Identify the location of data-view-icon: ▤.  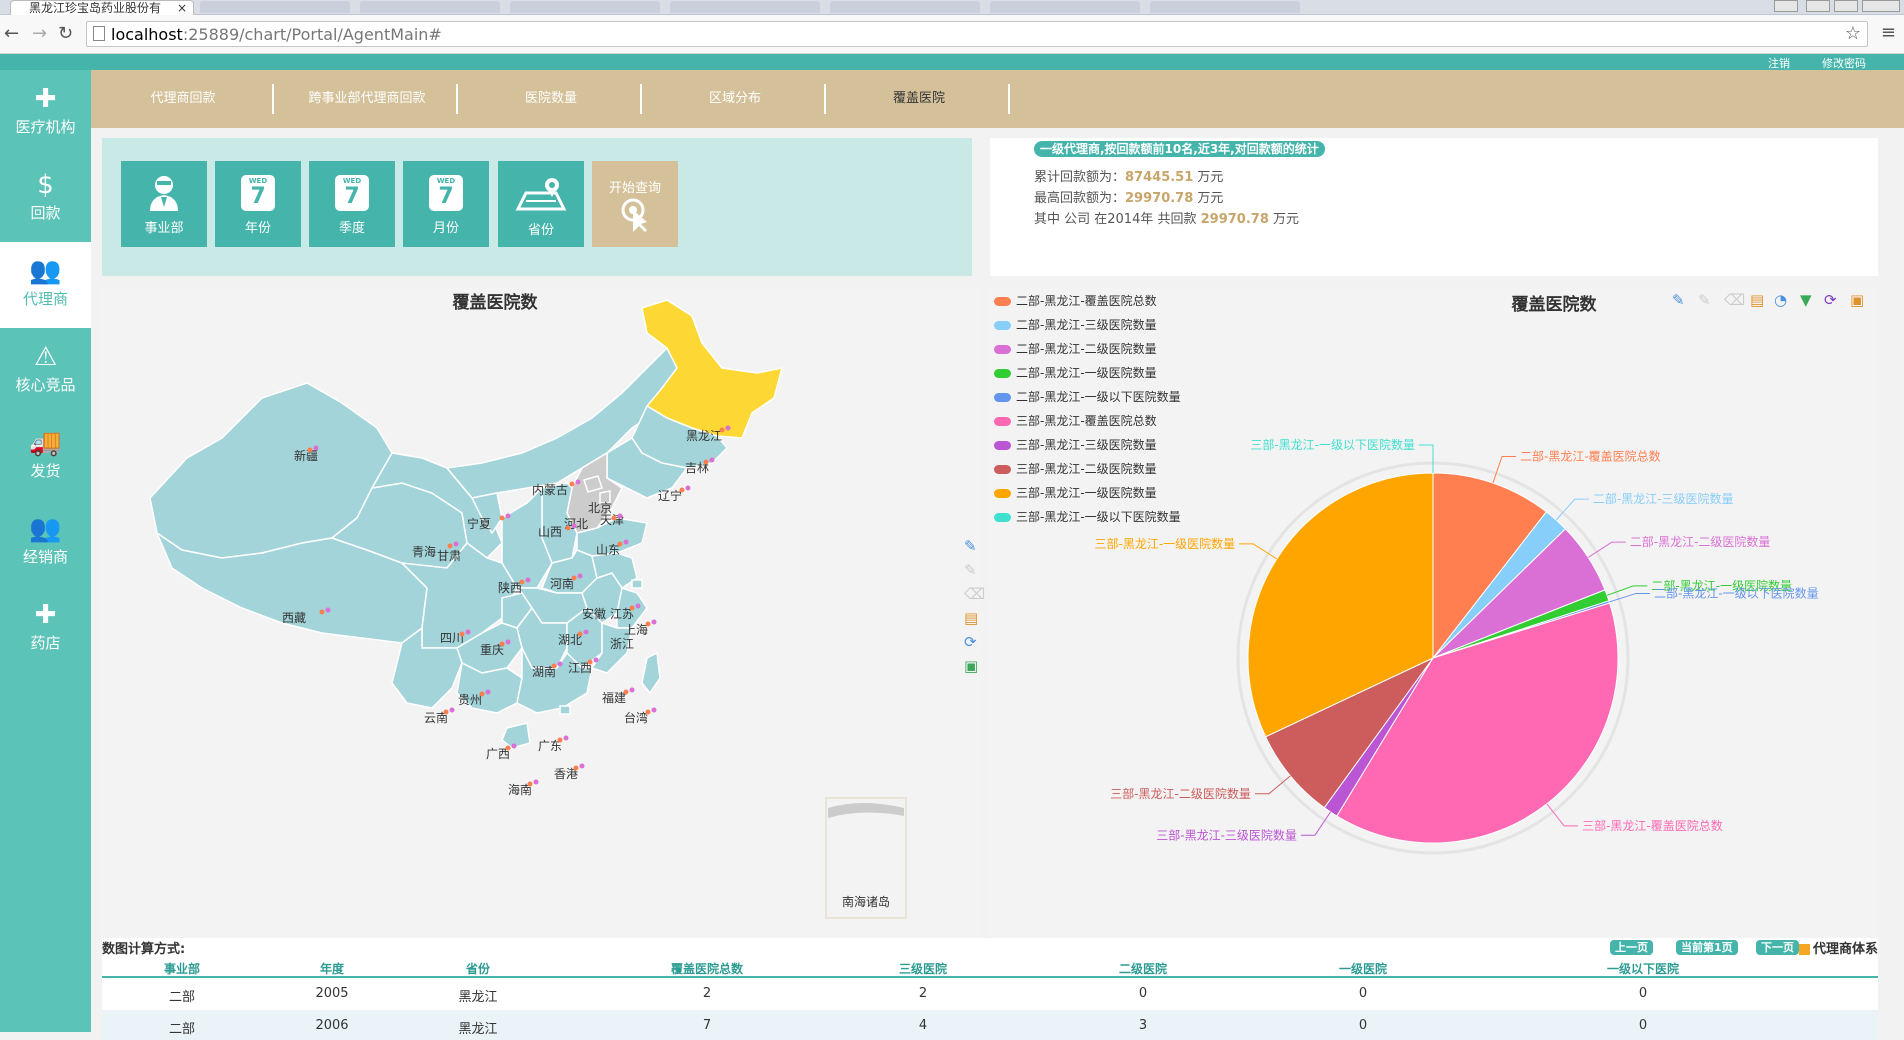
(971, 618).